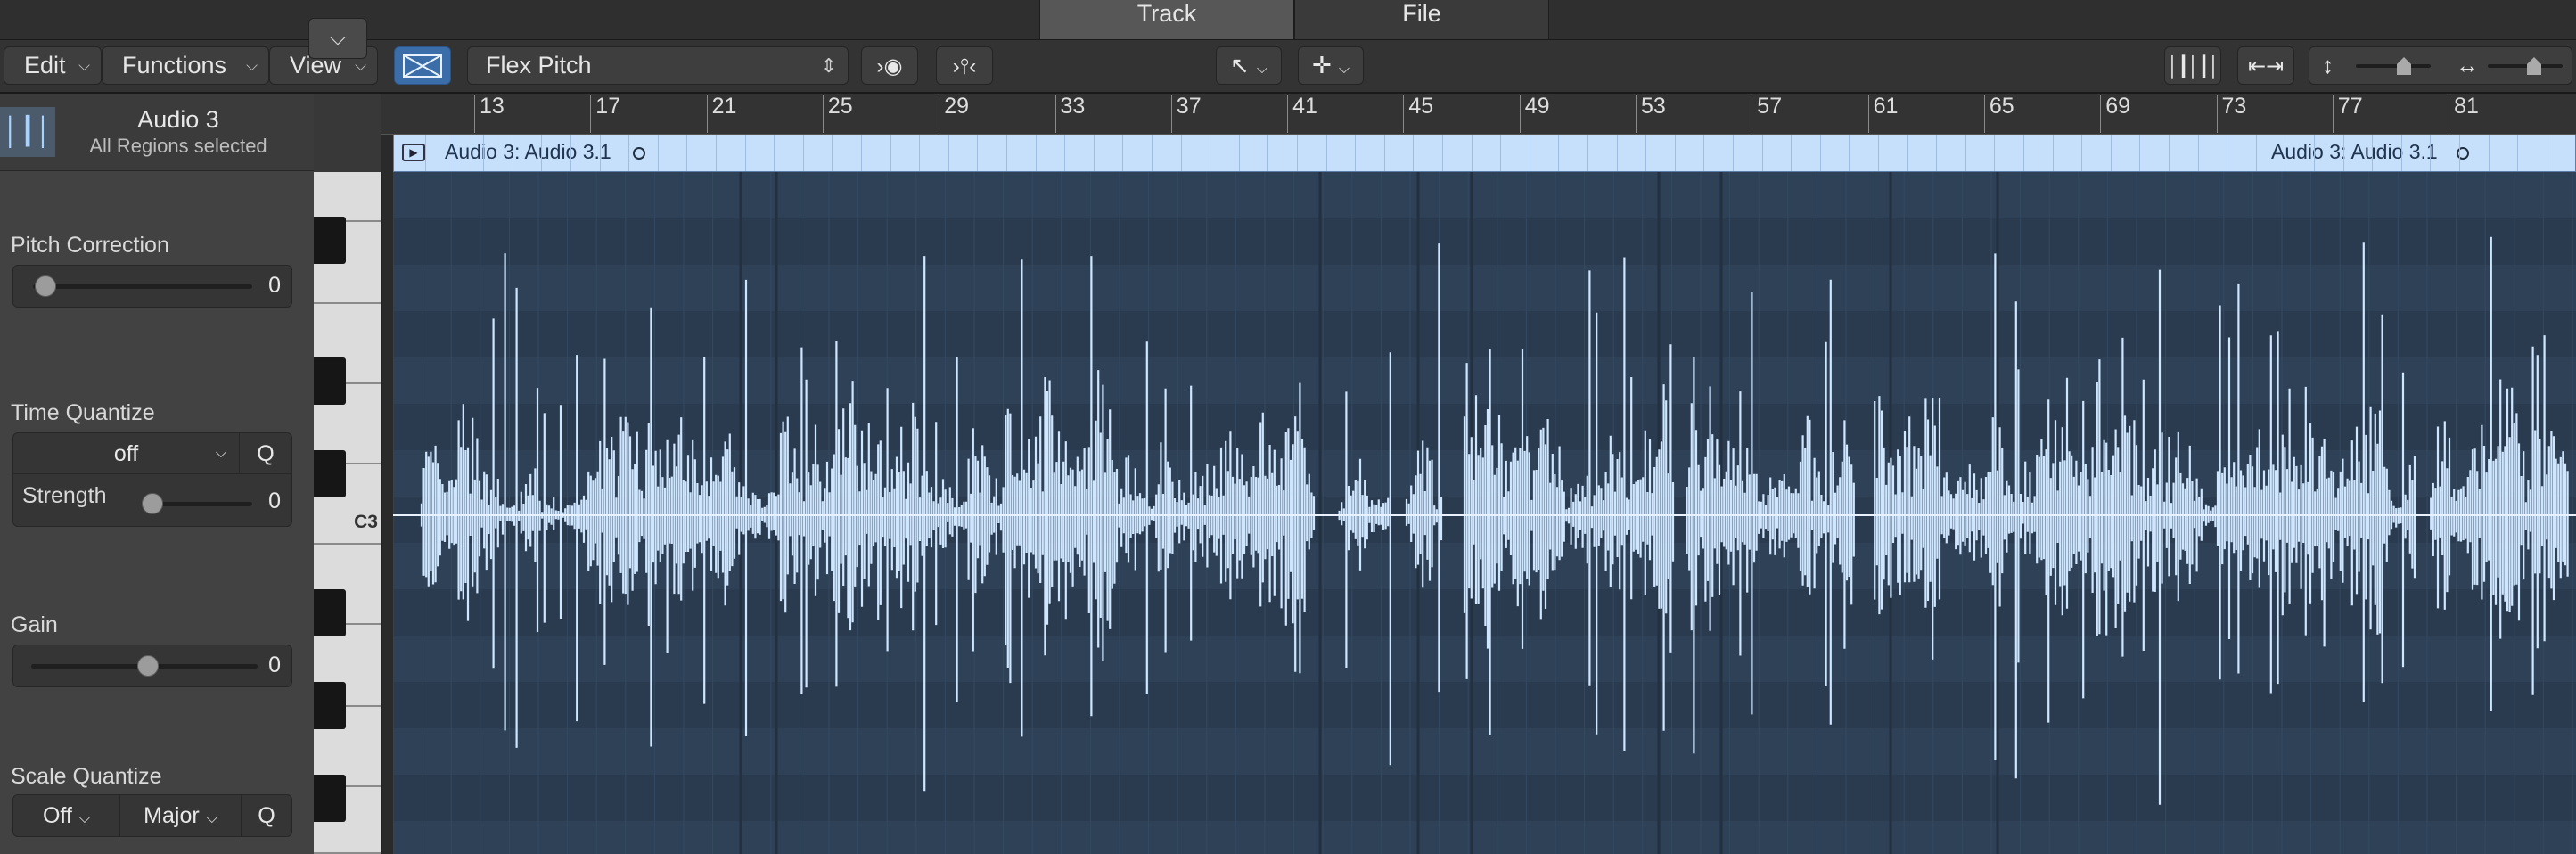 The height and width of the screenshot is (854, 2576). What do you see at coordinates (413, 152) in the screenshot?
I see `play-region-icon: ▶` at bounding box center [413, 152].